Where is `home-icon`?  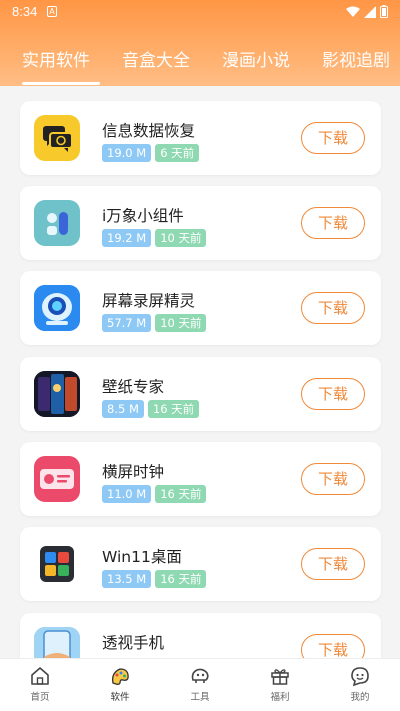
home-icon is located at coordinates (40, 676).